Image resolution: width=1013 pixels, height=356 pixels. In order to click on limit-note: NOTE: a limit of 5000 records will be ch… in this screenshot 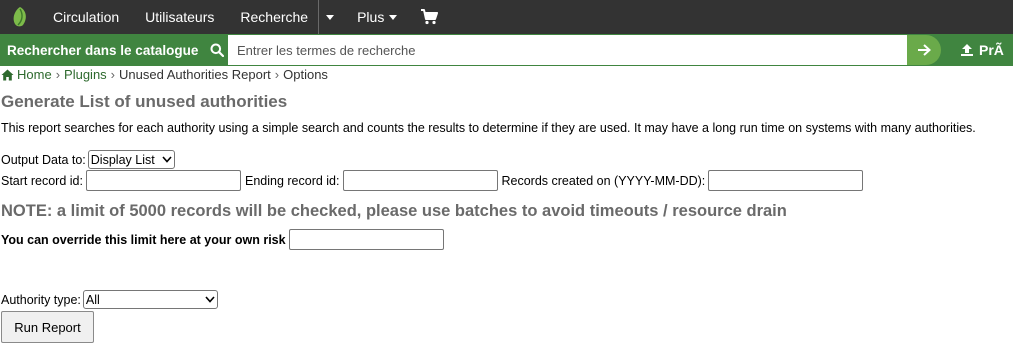, I will do `click(394, 211)`.